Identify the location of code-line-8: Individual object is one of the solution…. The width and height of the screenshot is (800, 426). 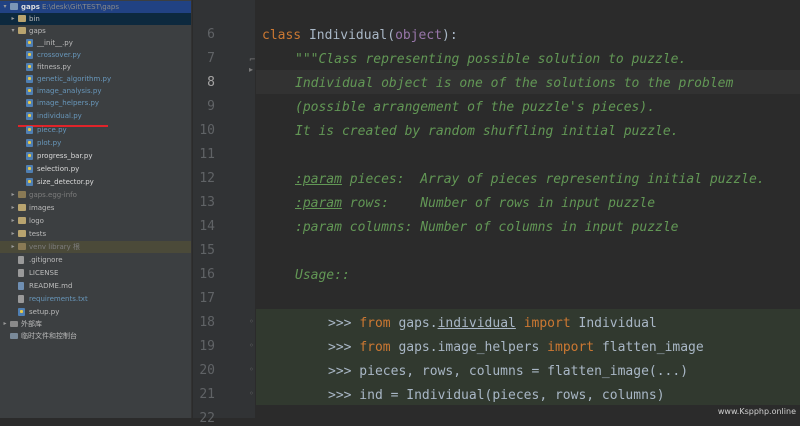
(514, 83).